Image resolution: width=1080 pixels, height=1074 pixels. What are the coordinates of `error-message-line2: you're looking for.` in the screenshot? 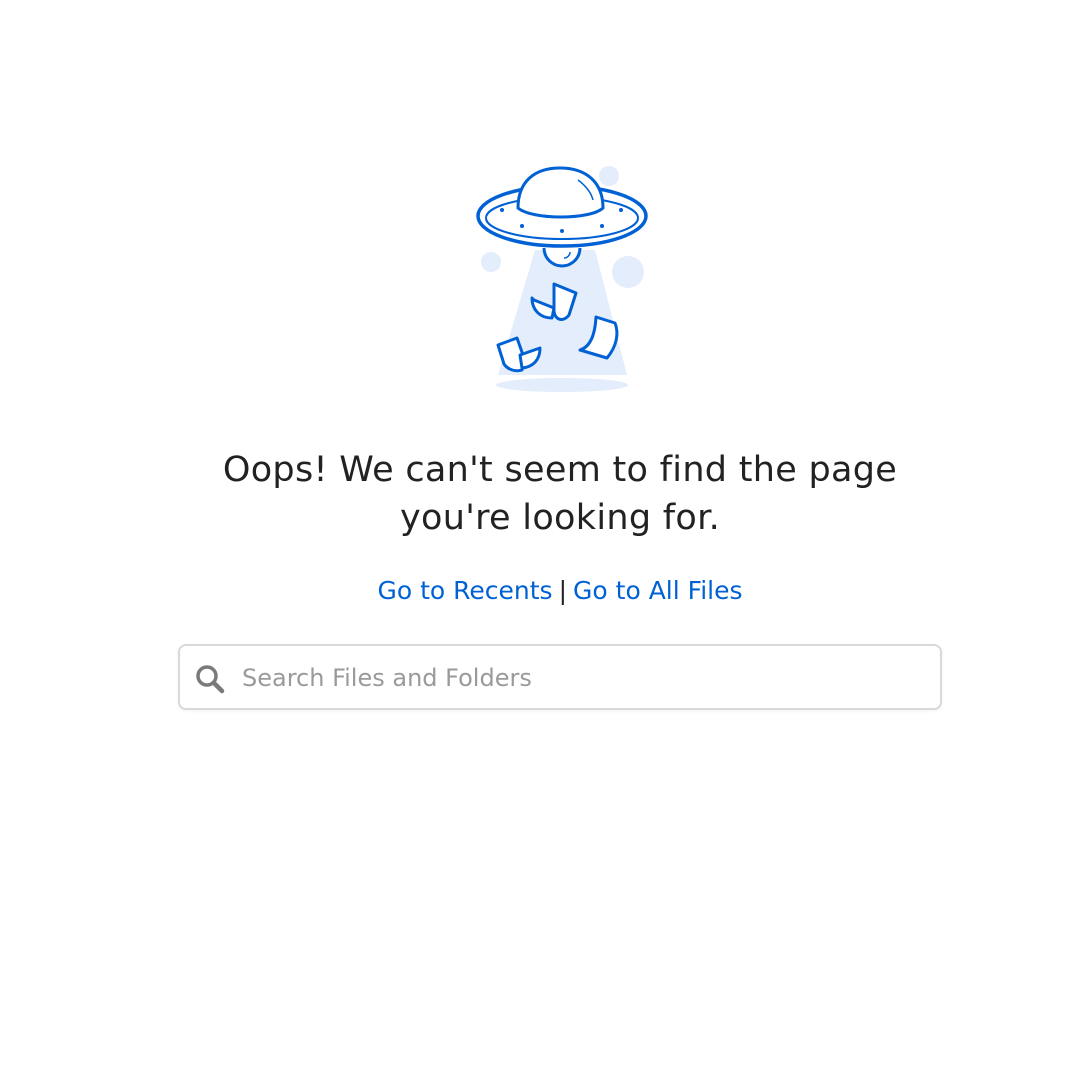 It's located at (560, 518).